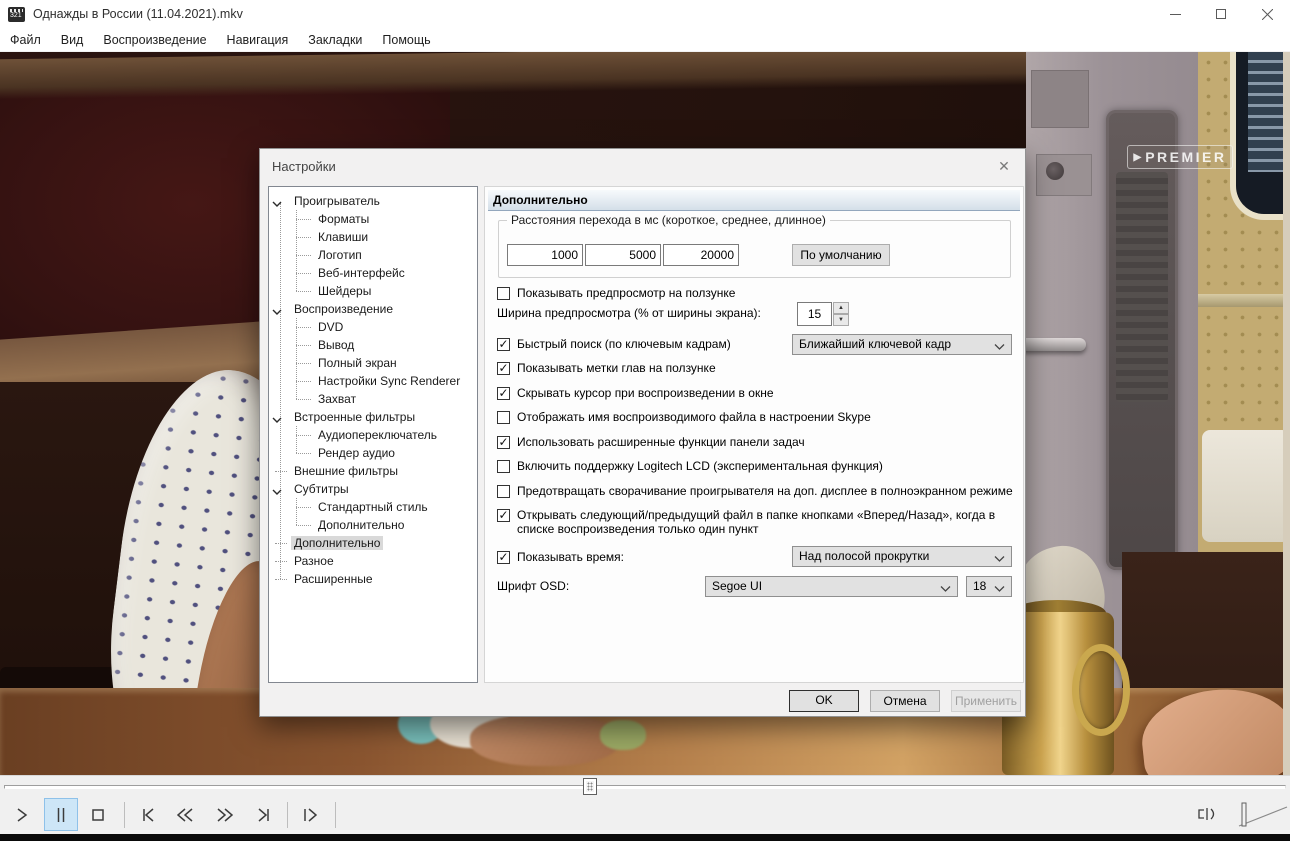 This screenshot has height=841, width=1290. I want to click on video-knob, so click(1055, 171).